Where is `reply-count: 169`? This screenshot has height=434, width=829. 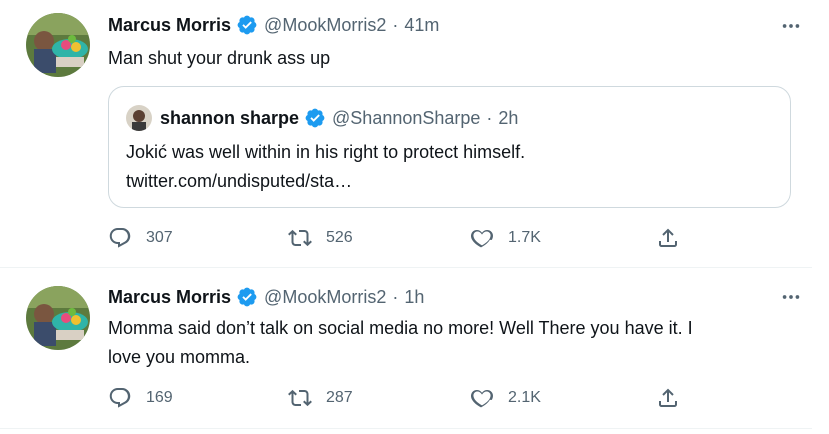 reply-count: 169 is located at coordinates (159, 397).